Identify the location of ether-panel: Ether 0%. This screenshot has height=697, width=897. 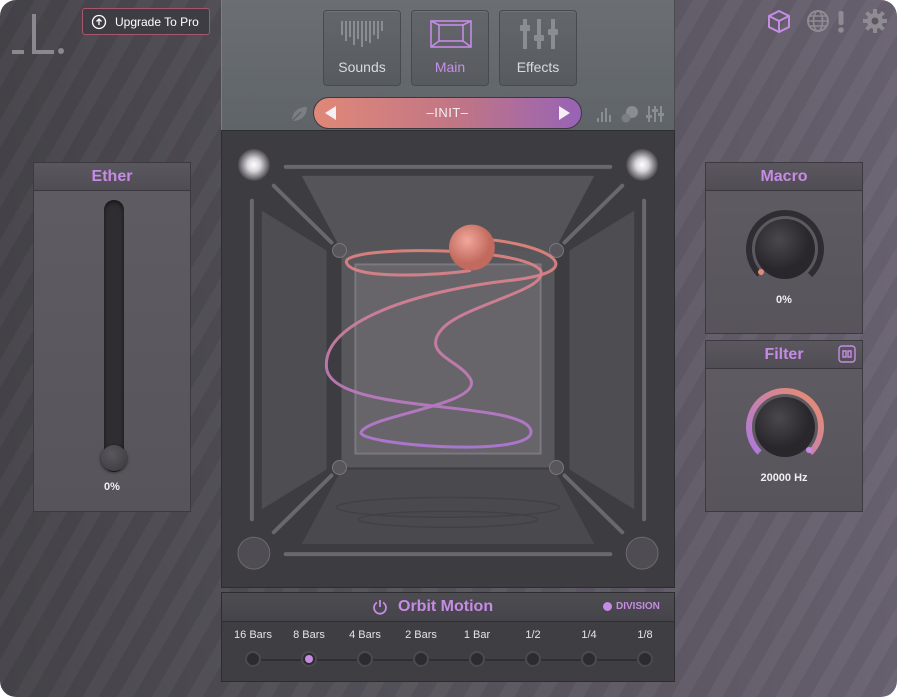
(112, 337).